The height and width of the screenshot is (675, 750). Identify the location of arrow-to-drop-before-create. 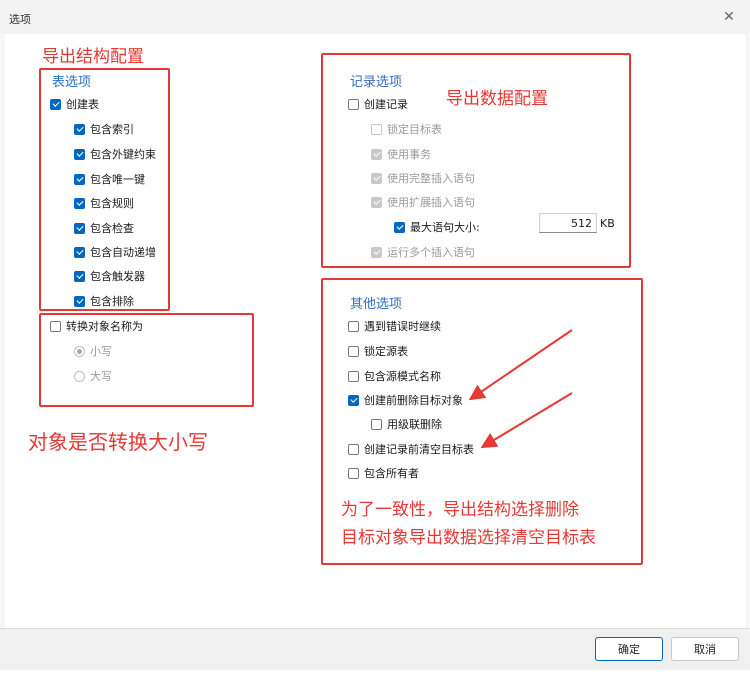
(520, 365).